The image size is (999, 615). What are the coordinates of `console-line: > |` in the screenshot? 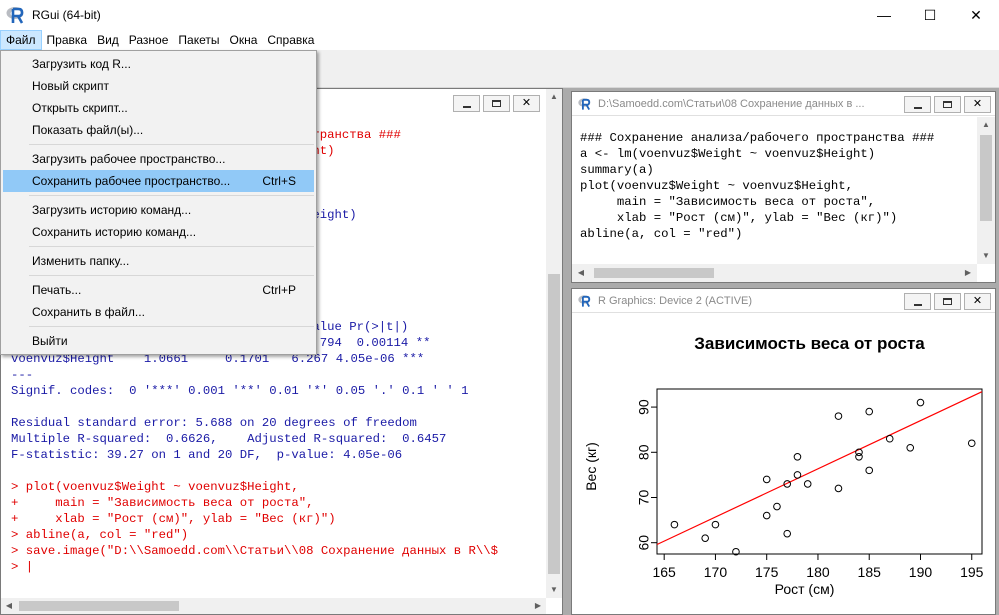 It's located at (22, 567).